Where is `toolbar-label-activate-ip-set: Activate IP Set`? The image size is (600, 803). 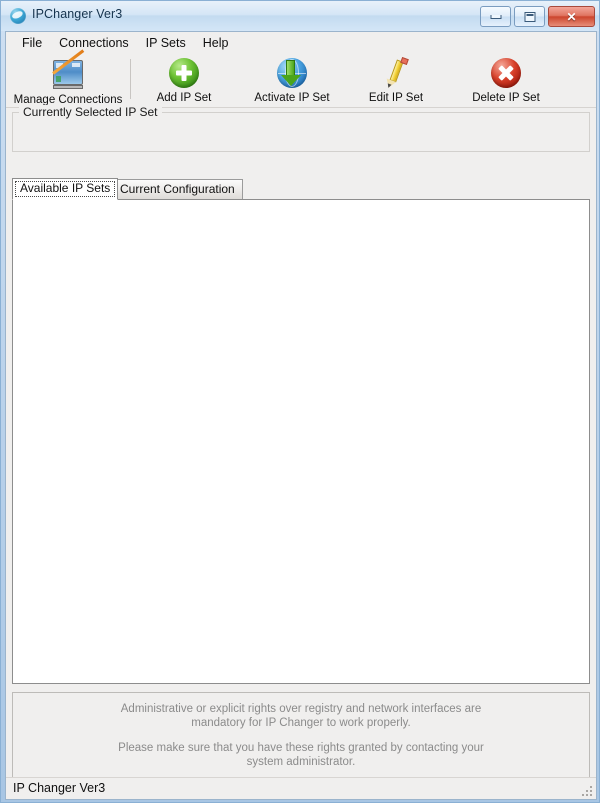 toolbar-label-activate-ip-set: Activate IP Set is located at coordinates (292, 98).